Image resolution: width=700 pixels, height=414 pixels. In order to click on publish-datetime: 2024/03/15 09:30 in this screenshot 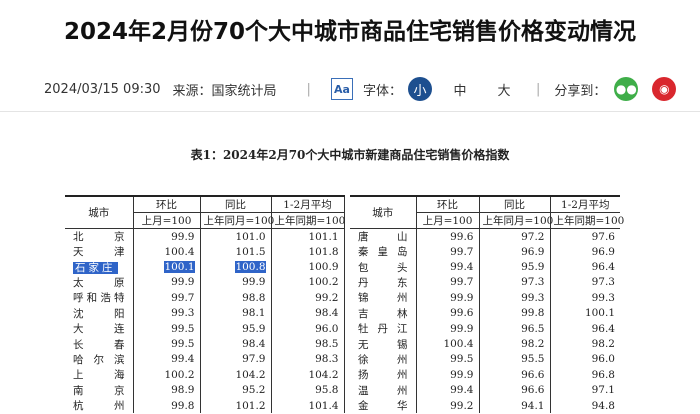, I will do `click(102, 89)`.